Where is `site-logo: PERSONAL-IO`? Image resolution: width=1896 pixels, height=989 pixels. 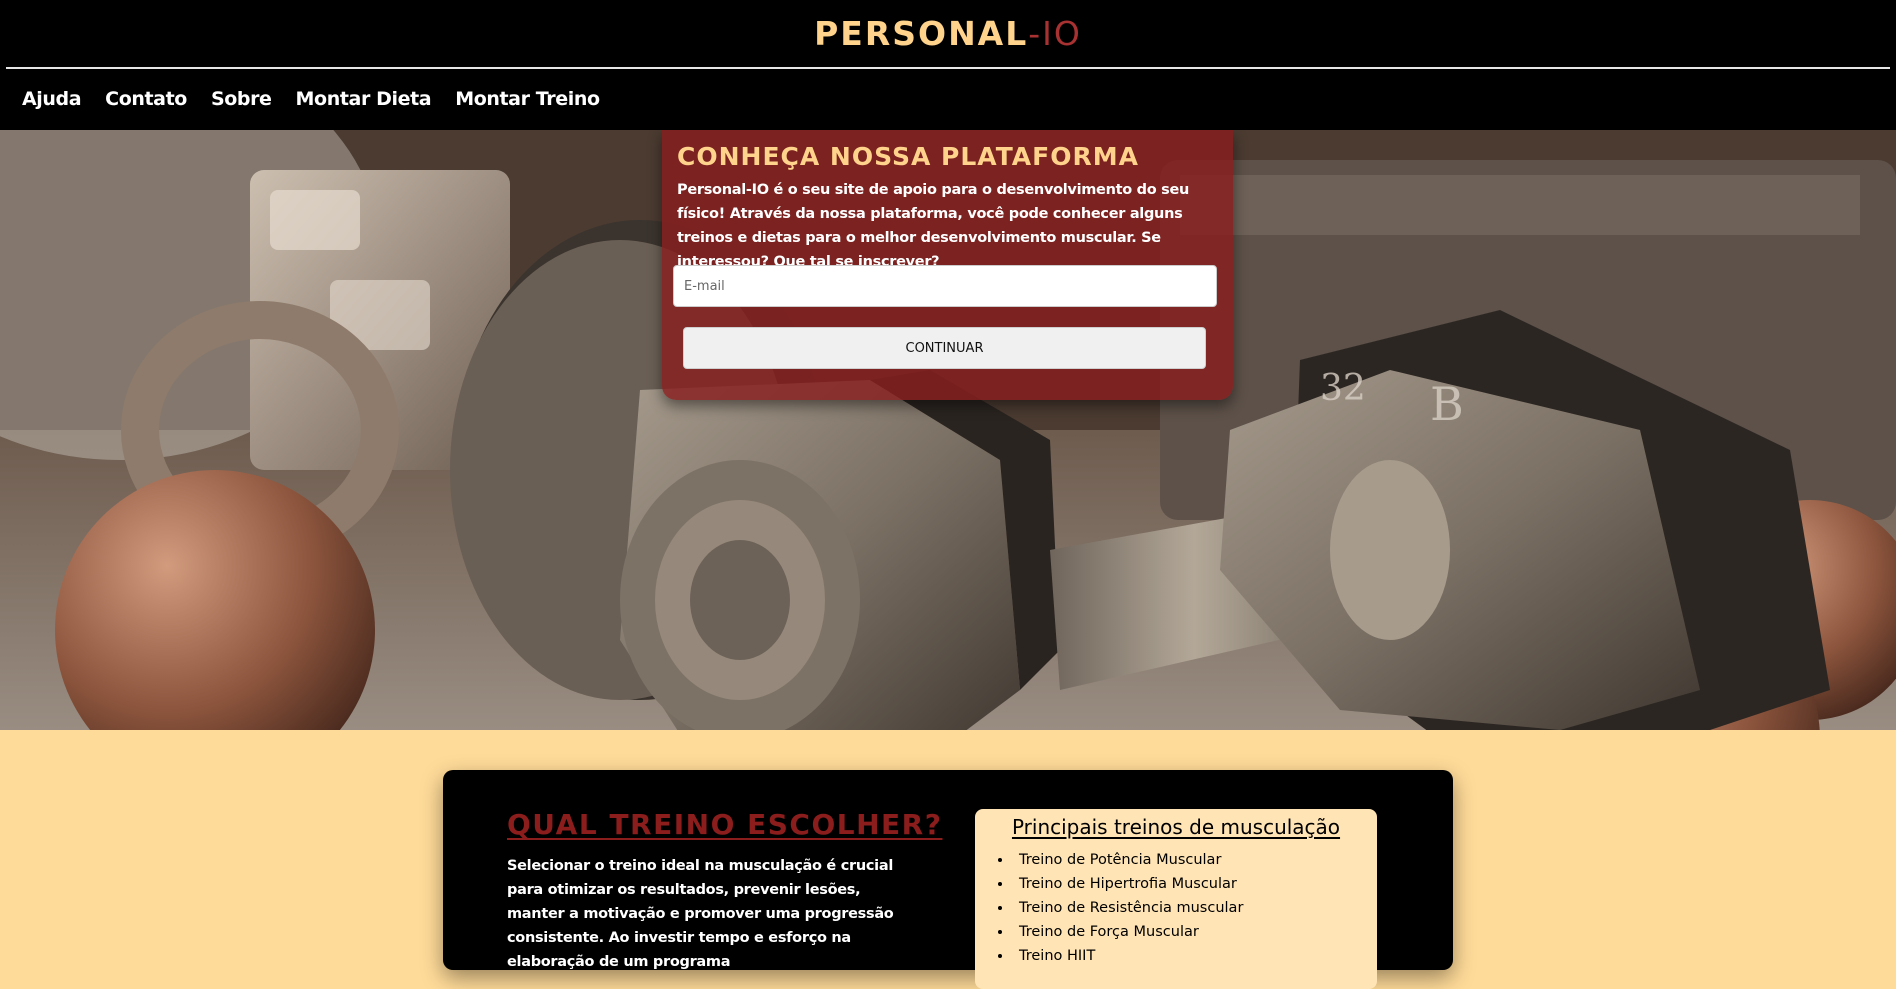
site-logo: PERSONAL-IO is located at coordinates (948, 33).